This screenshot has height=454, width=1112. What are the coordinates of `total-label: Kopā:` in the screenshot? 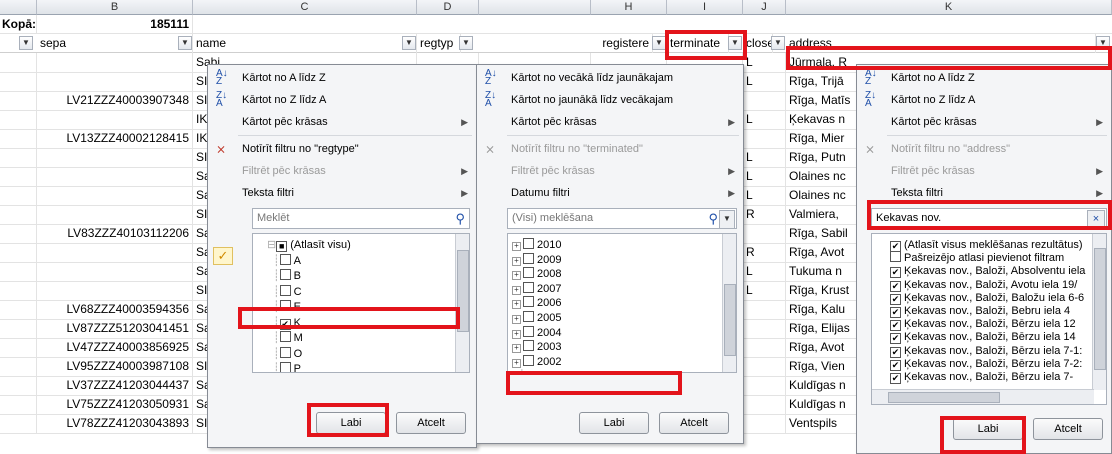 It's located at (18, 24).